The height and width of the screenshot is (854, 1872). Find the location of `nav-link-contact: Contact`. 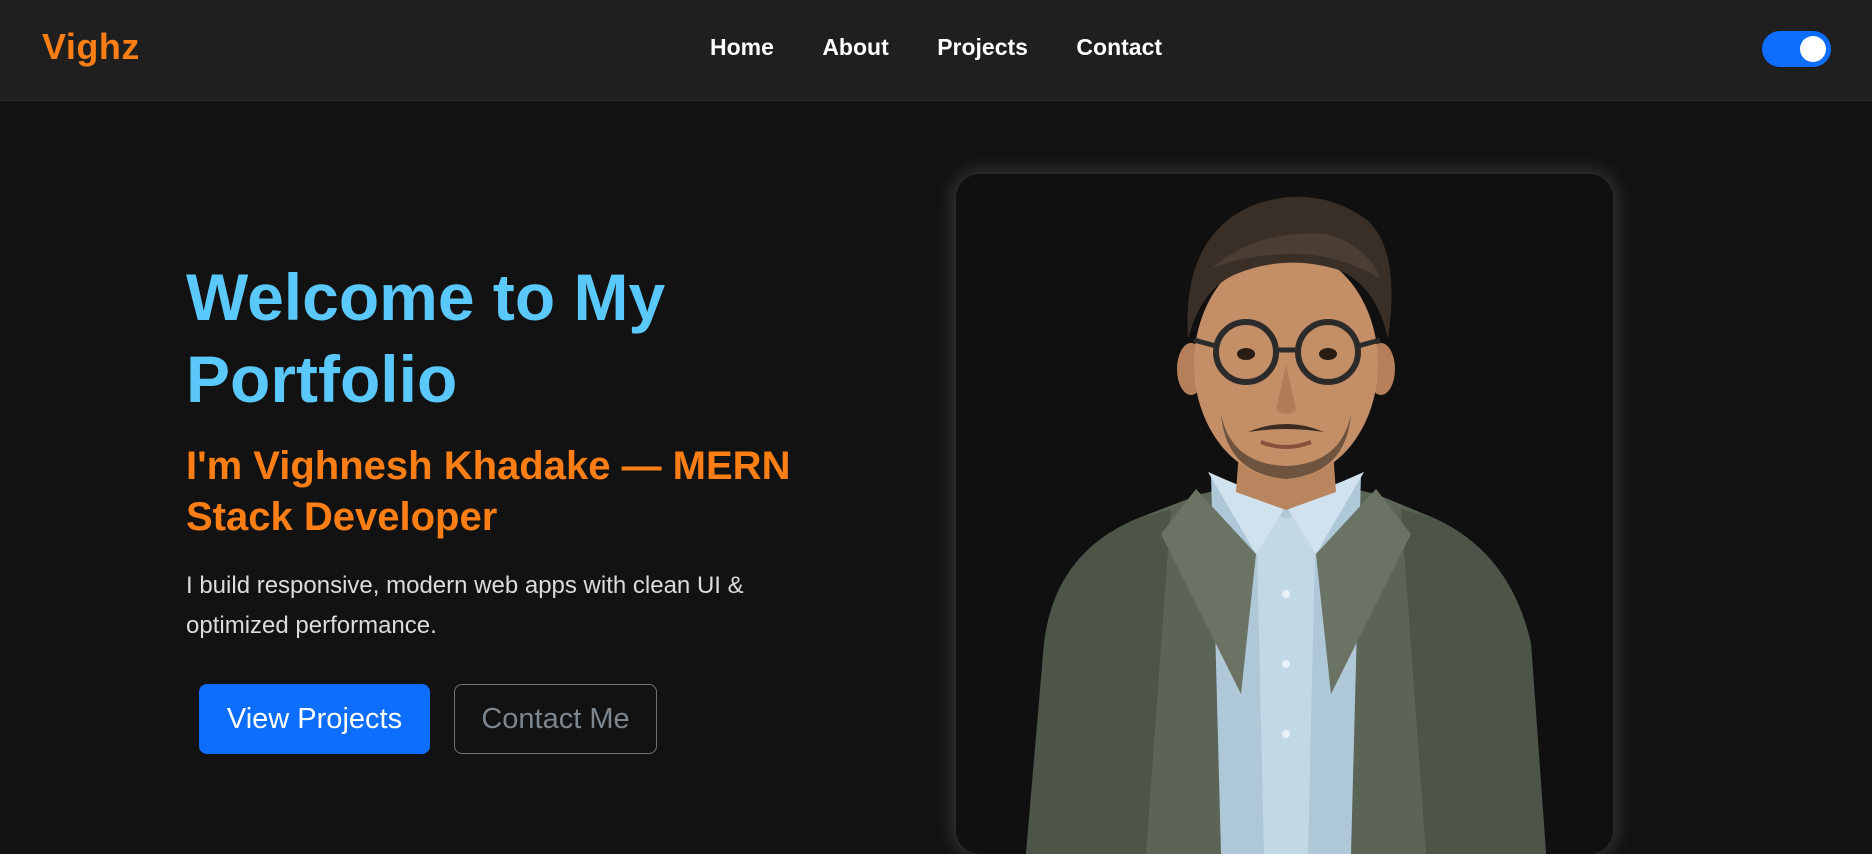

nav-link-contact: Contact is located at coordinates (1119, 47).